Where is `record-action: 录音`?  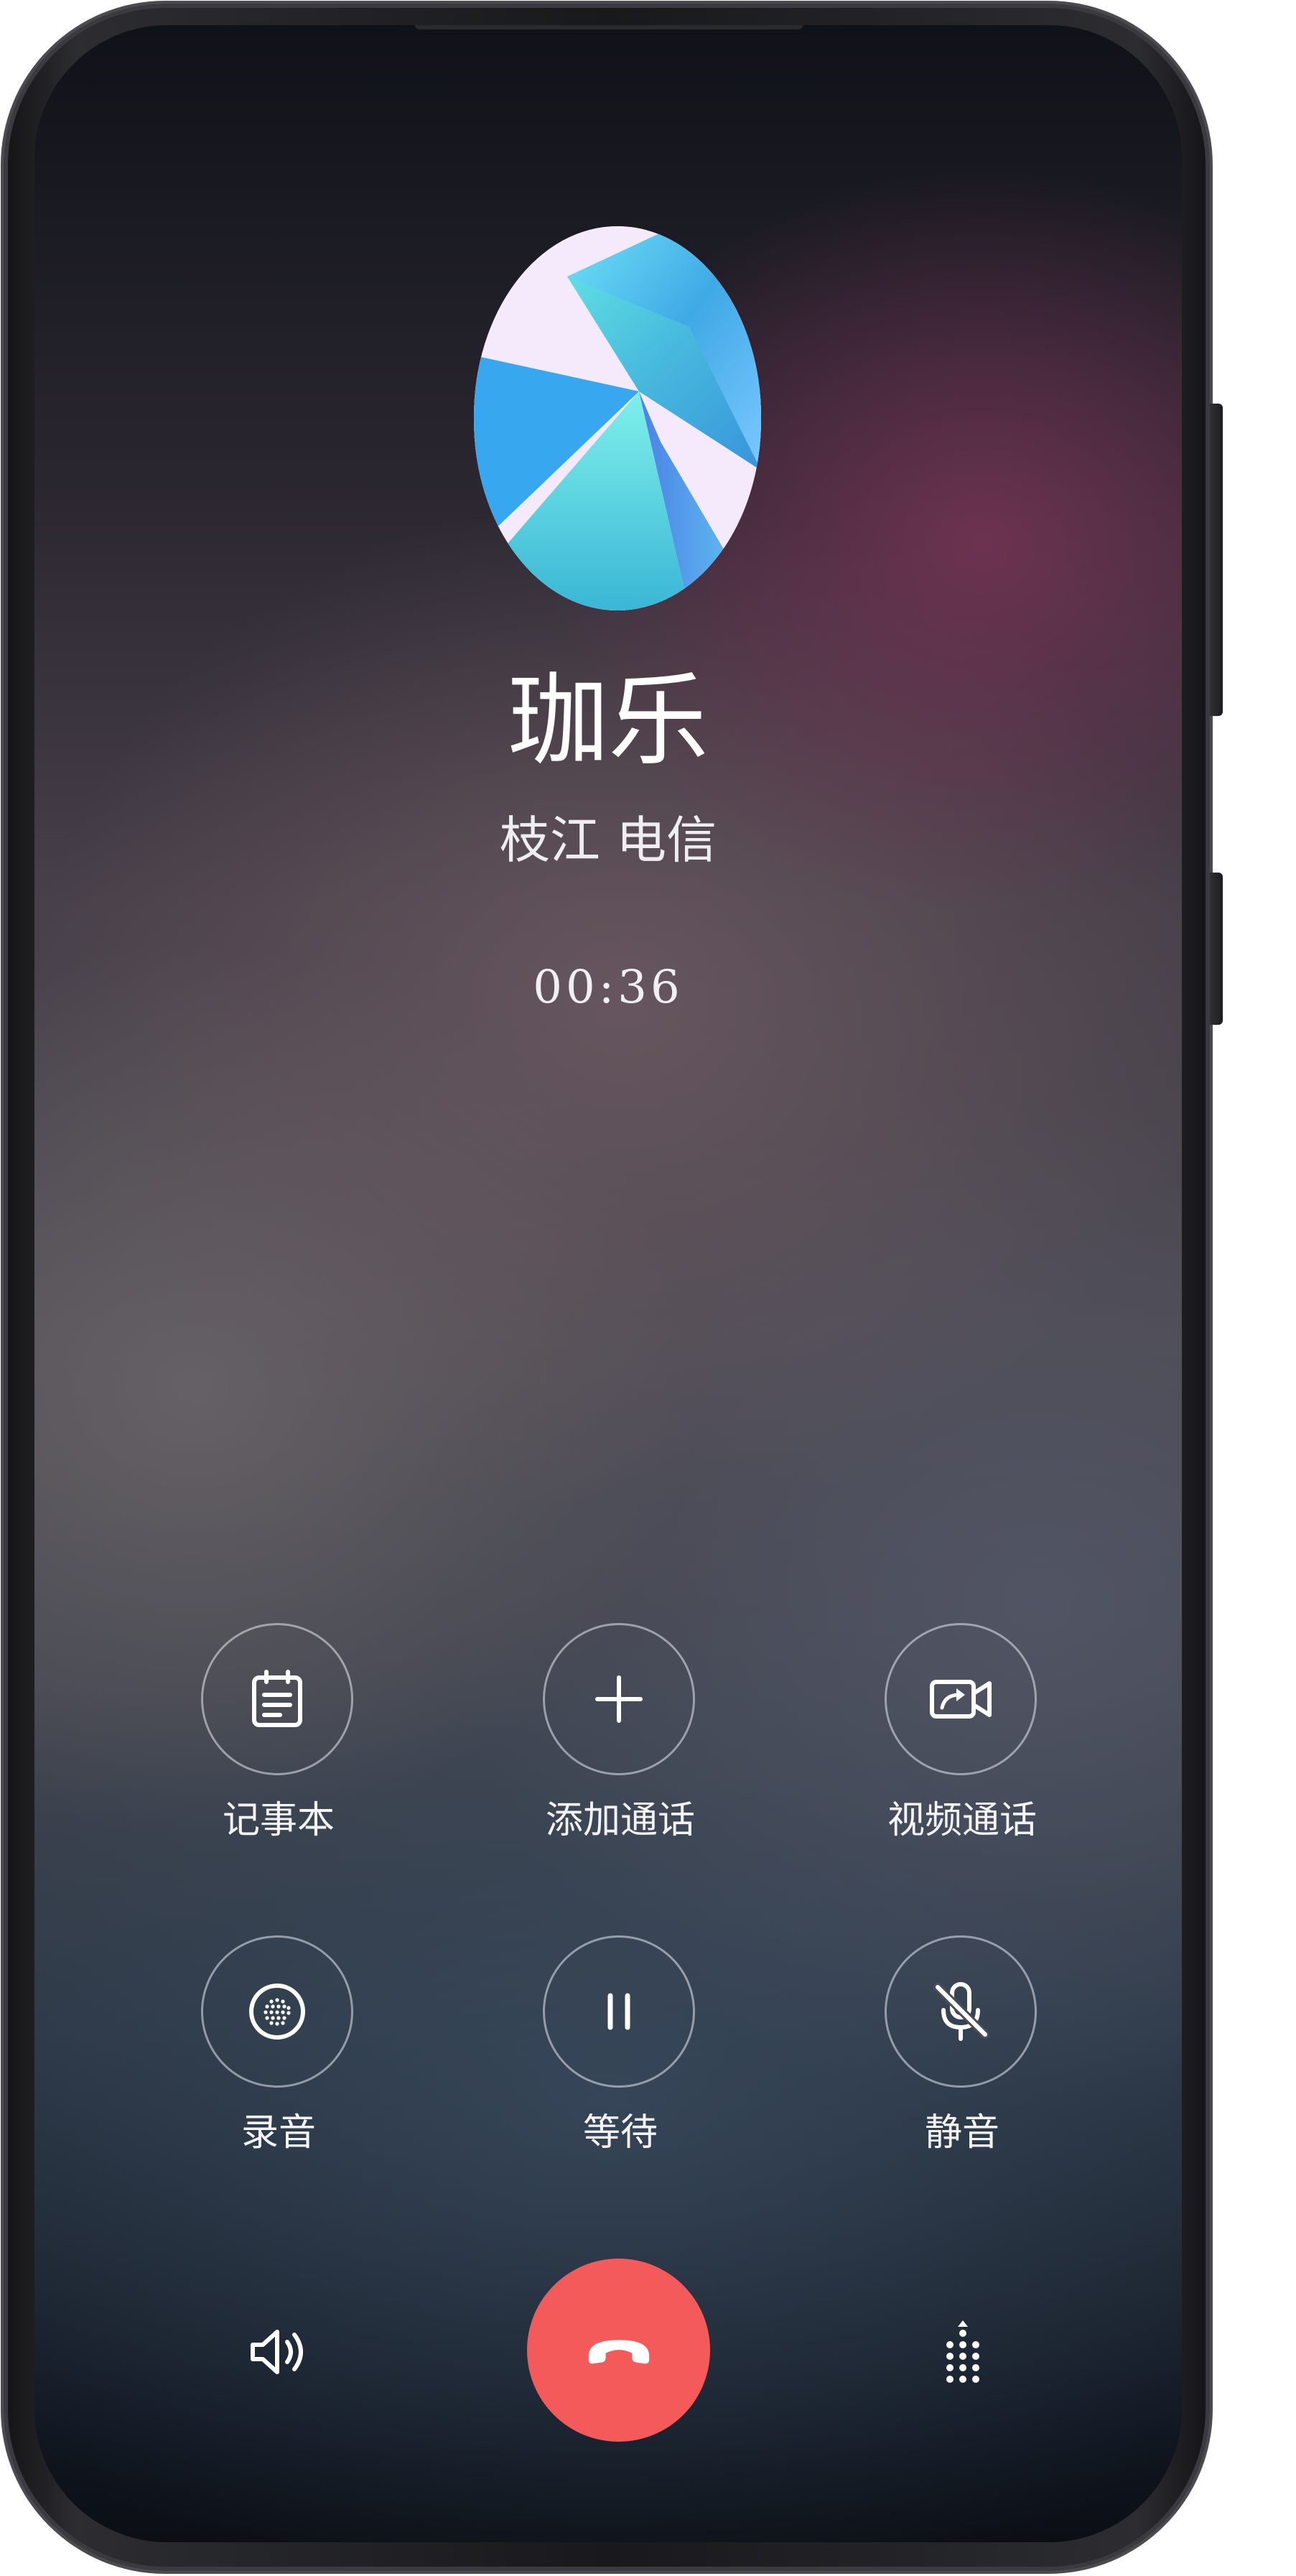 record-action: 录音 is located at coordinates (278, 2050).